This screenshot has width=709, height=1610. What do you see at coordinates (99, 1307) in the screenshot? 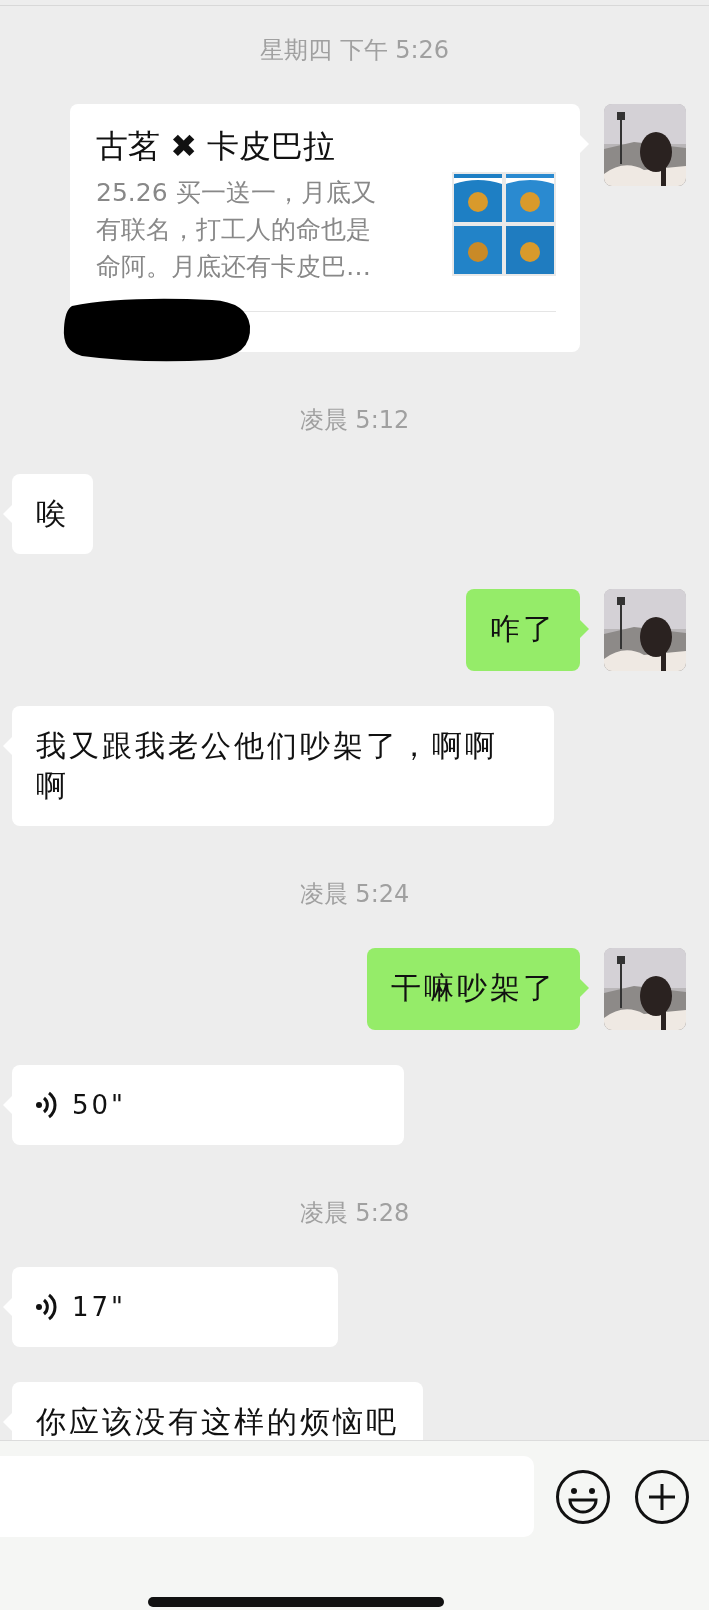
I see `voice-duration: 17"` at bounding box center [99, 1307].